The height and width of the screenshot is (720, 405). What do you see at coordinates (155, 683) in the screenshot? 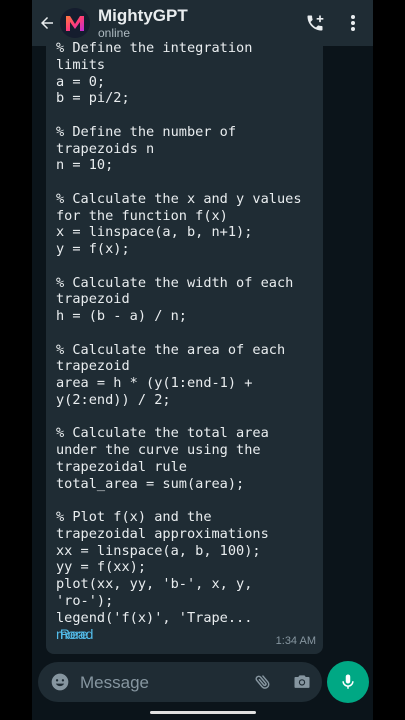
I see `message-input` at bounding box center [155, 683].